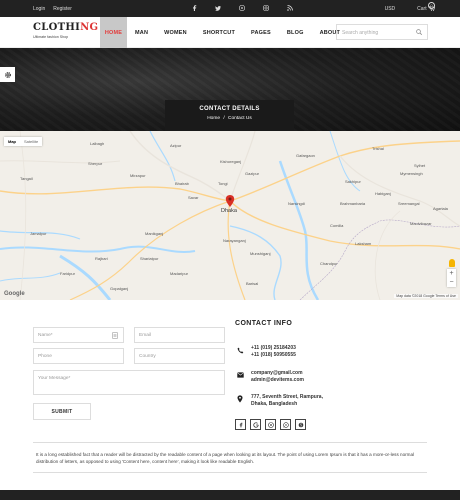 This screenshot has width=460, height=500. I want to click on street-view-pegman-icon, so click(452, 263).